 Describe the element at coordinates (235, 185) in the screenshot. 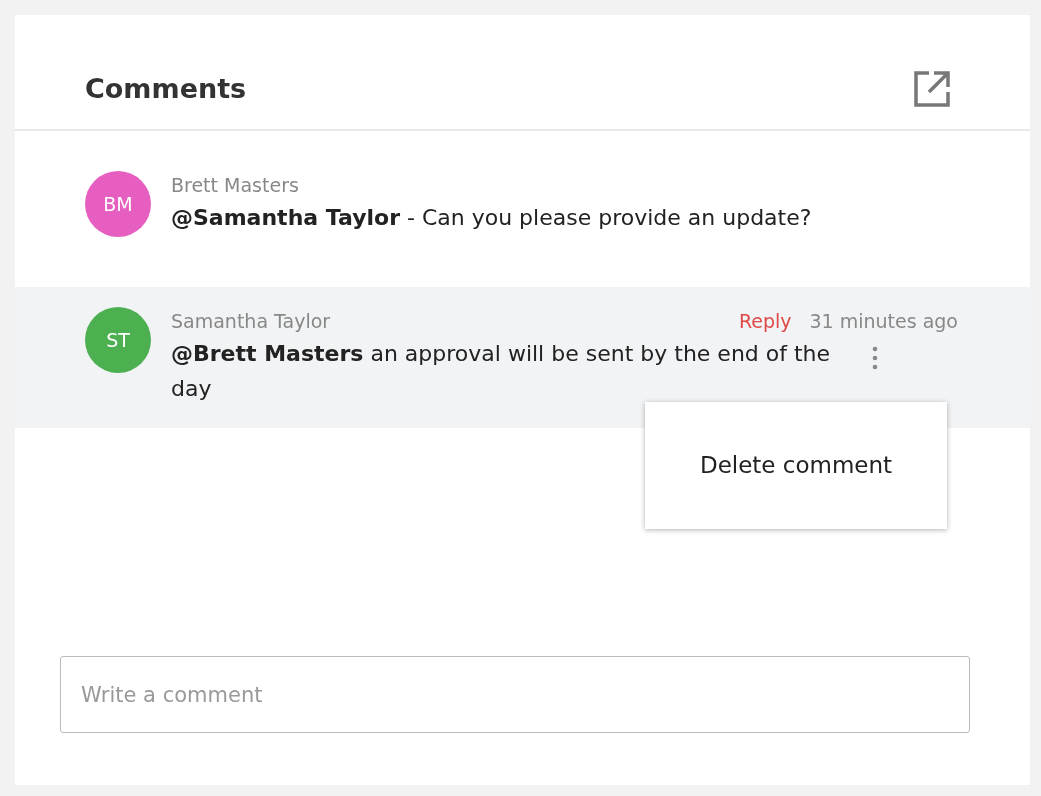

I see `author-name: Brett Masters` at that location.